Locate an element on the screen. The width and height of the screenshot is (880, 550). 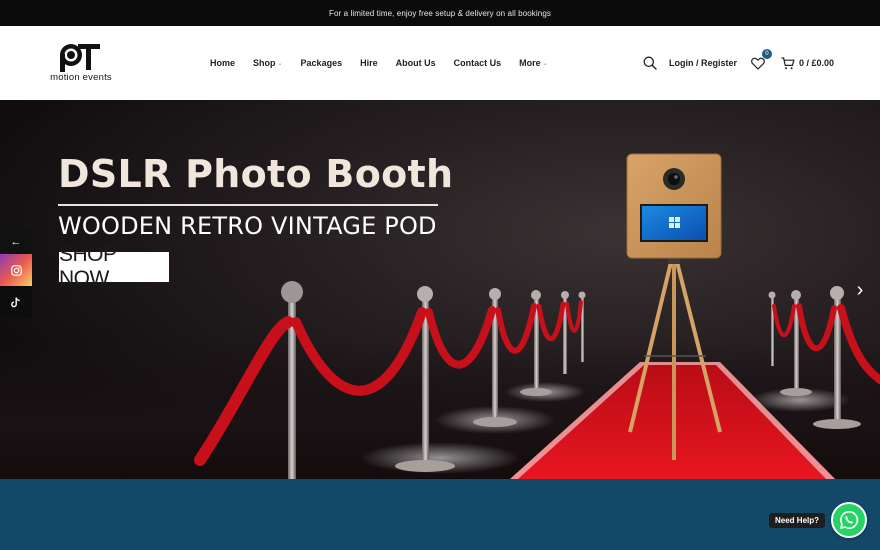
content-section is located at coordinates (440, 514).